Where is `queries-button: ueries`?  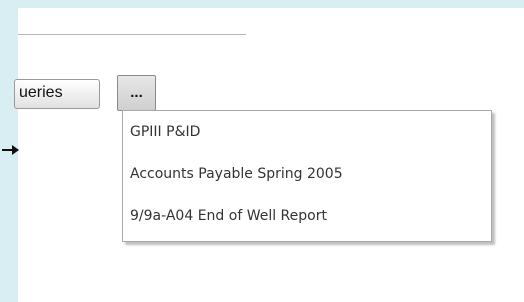 queries-button: ueries is located at coordinates (57, 94).